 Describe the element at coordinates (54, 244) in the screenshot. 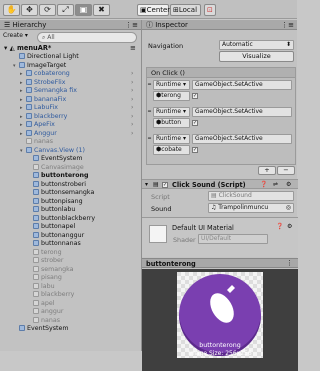

I see `hierarchy-item: buttonnanas` at that location.